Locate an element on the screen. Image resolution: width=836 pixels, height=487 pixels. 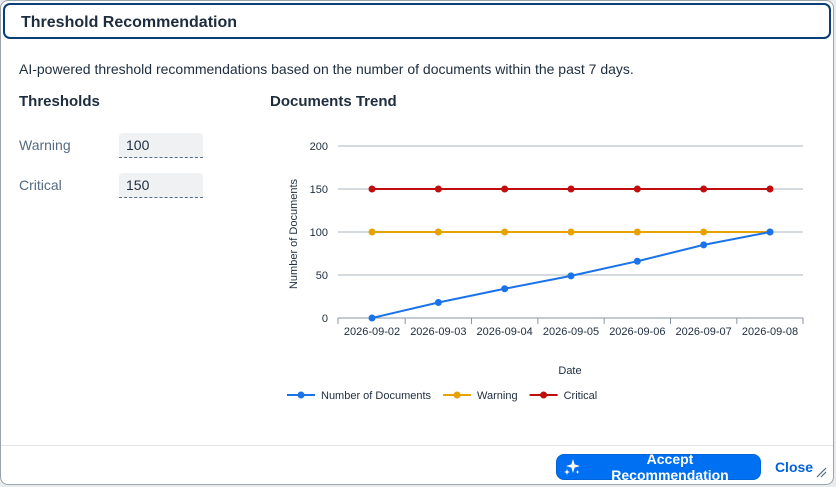
warning-input is located at coordinates (161, 145).